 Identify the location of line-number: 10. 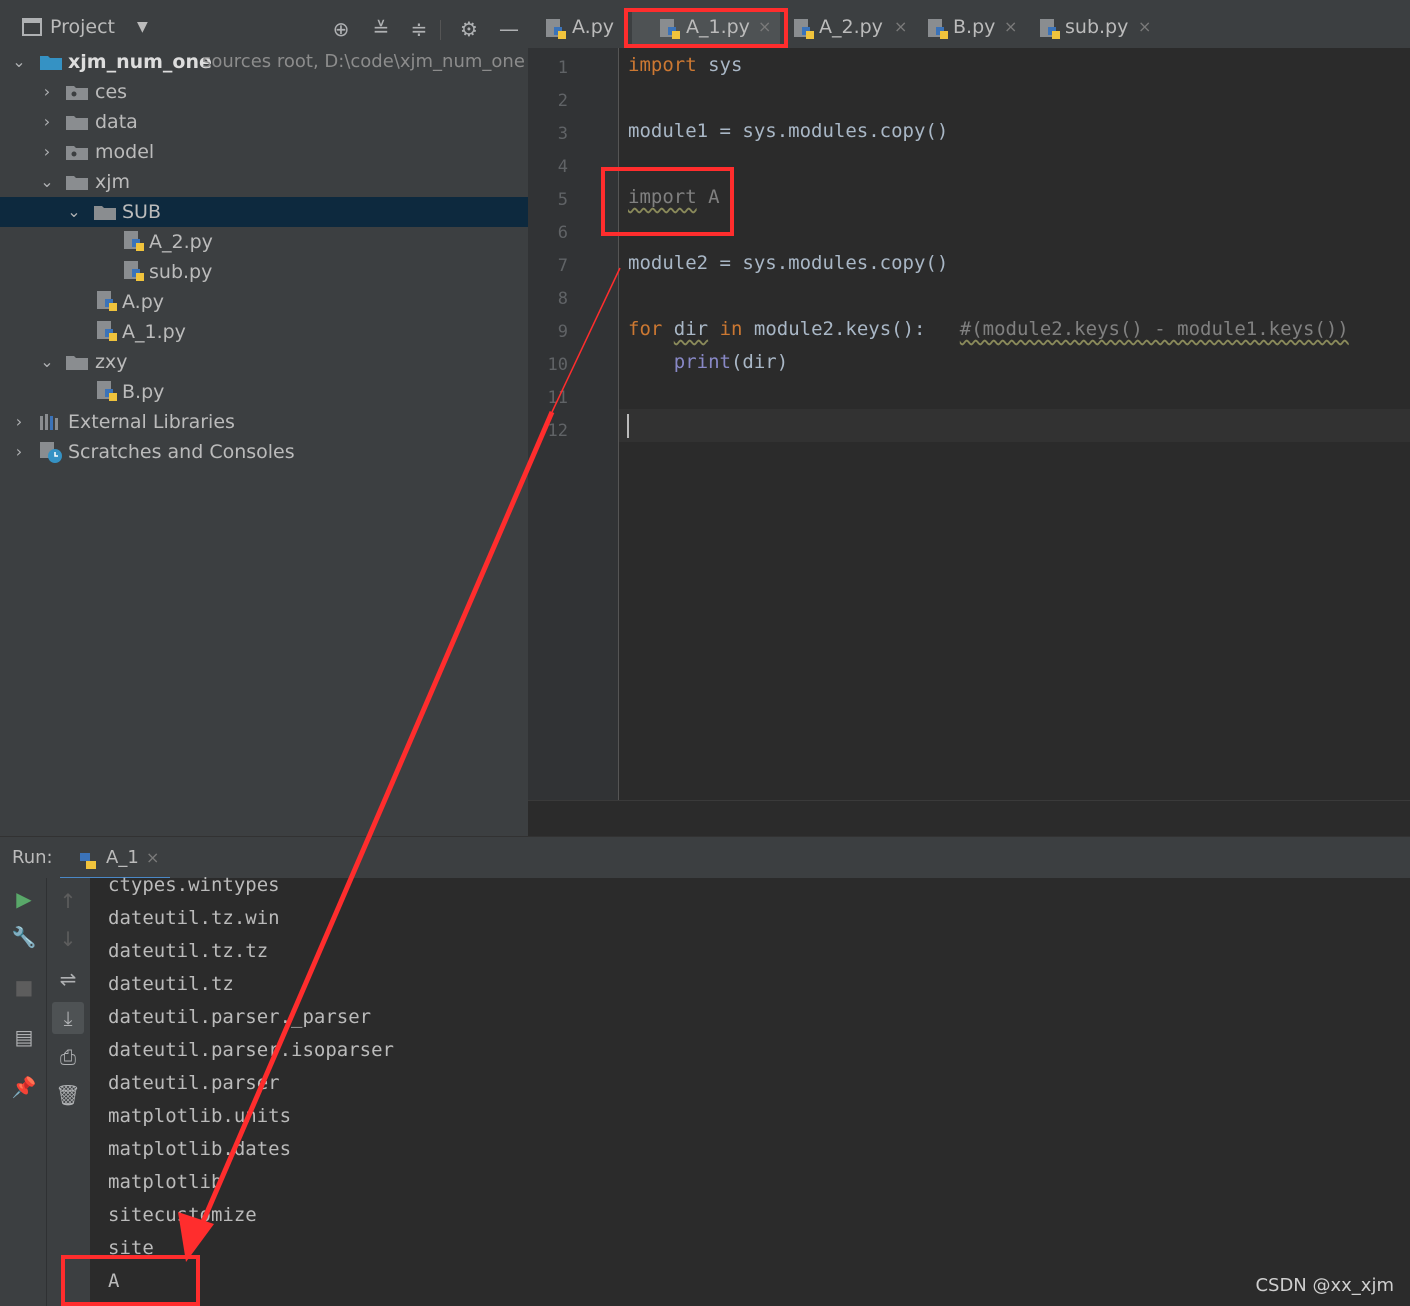
(557, 365).